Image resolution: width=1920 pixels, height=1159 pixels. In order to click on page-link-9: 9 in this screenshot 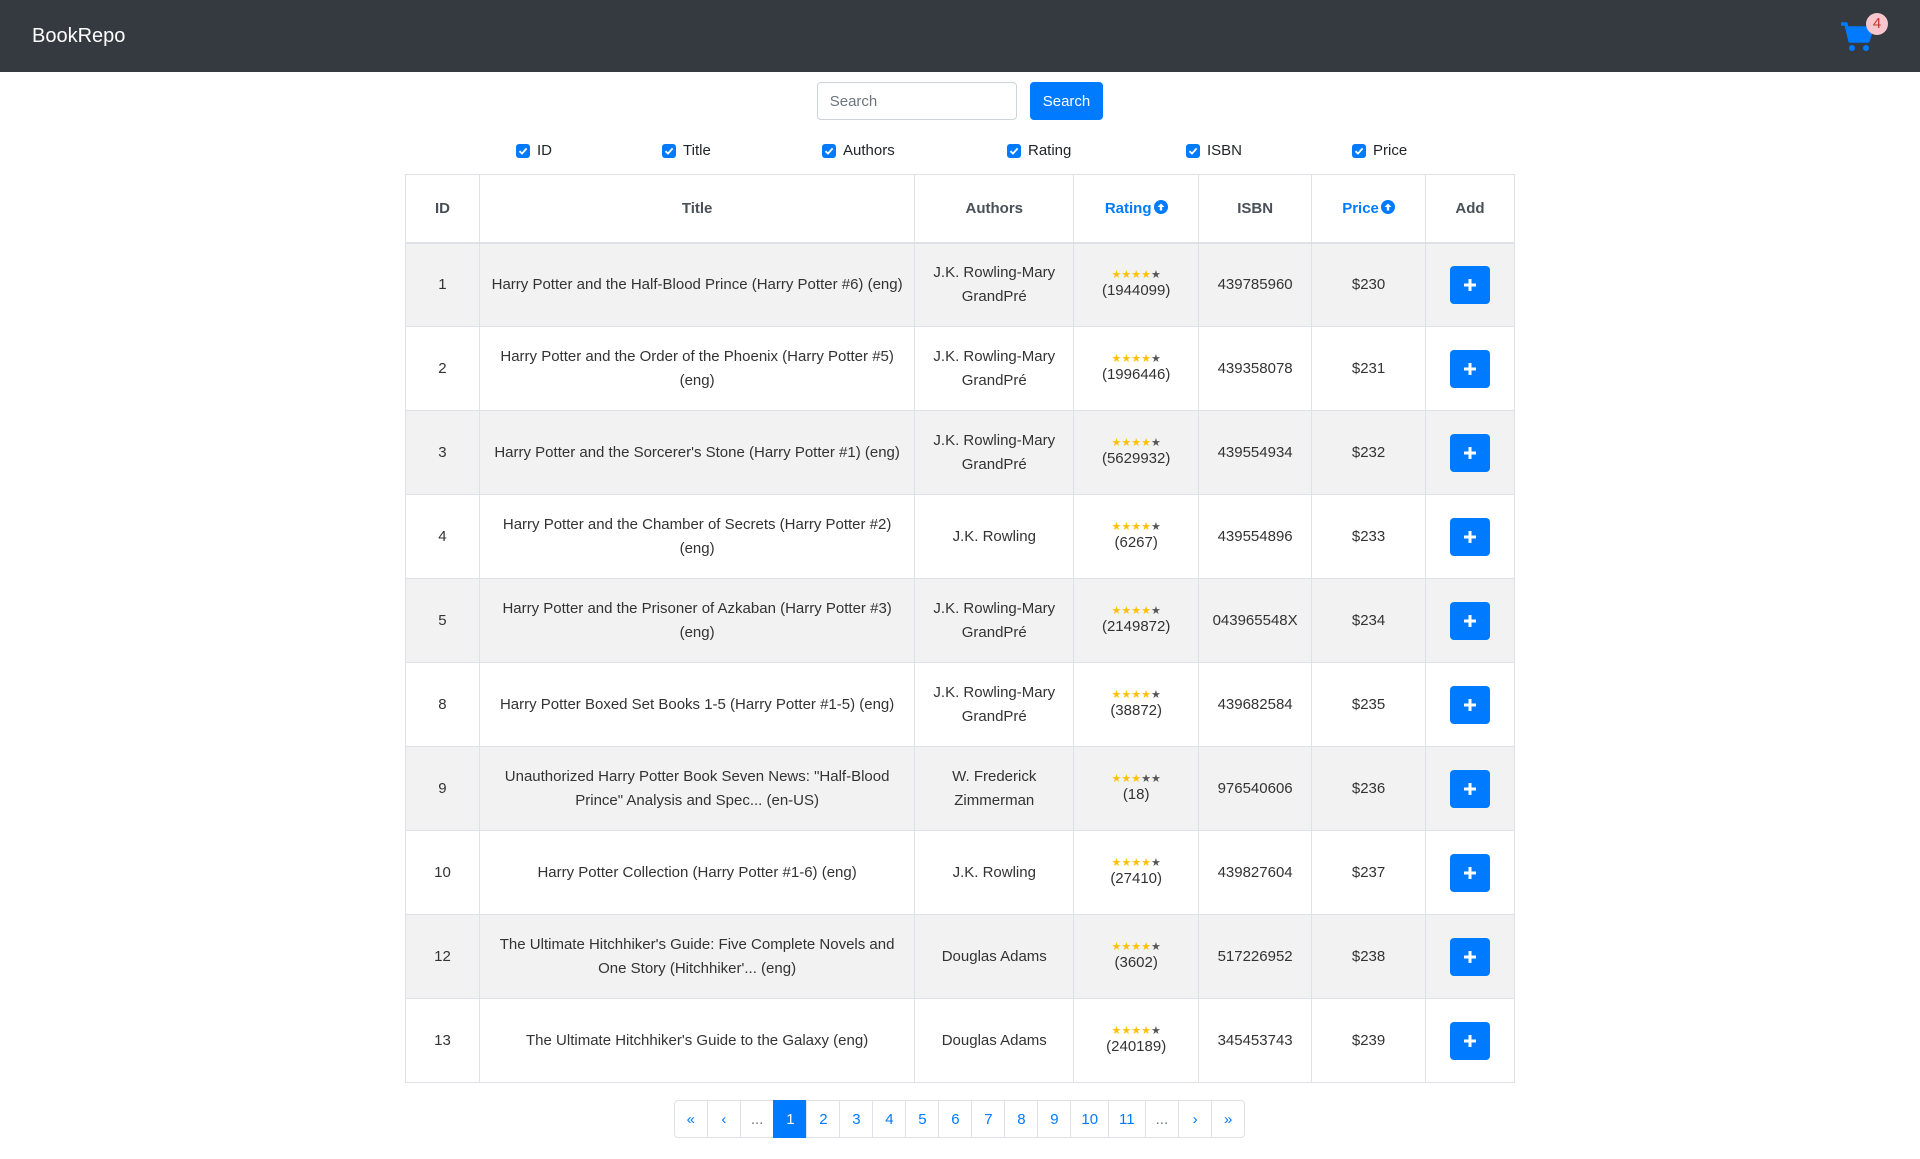, I will do `click(1054, 1119)`.